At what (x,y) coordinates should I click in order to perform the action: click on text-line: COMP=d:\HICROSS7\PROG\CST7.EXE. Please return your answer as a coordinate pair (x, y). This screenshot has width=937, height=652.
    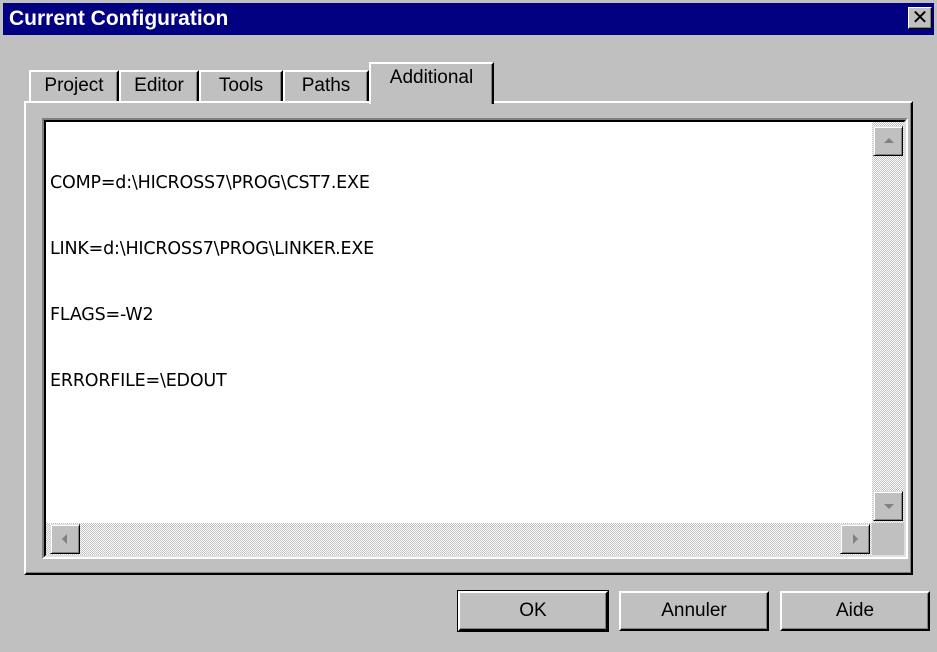
    Looking at the image, I should click on (210, 183).